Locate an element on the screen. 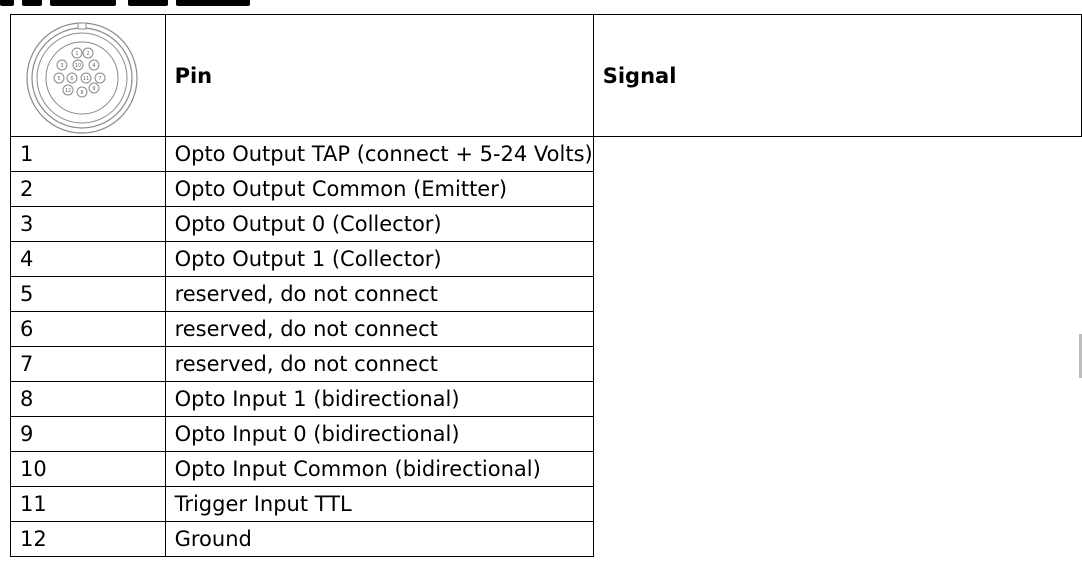  table-row: 10 Opto Input Common (bidirectional) is located at coordinates (546, 469).